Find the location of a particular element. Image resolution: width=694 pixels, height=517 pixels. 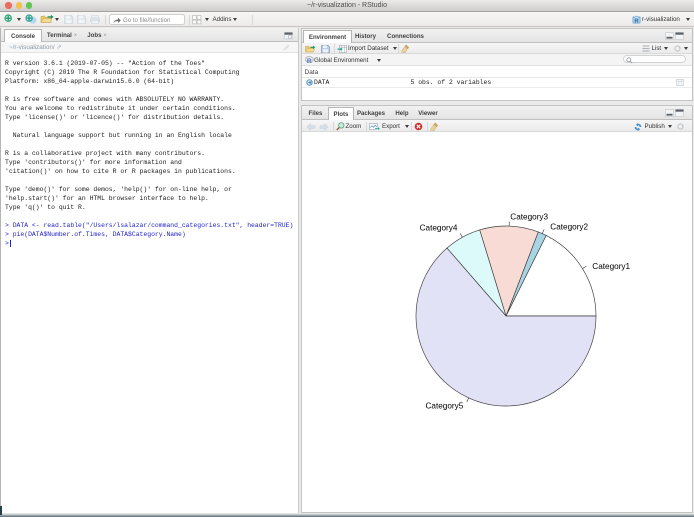

svg-text: Category1 is located at coordinates (611, 266).